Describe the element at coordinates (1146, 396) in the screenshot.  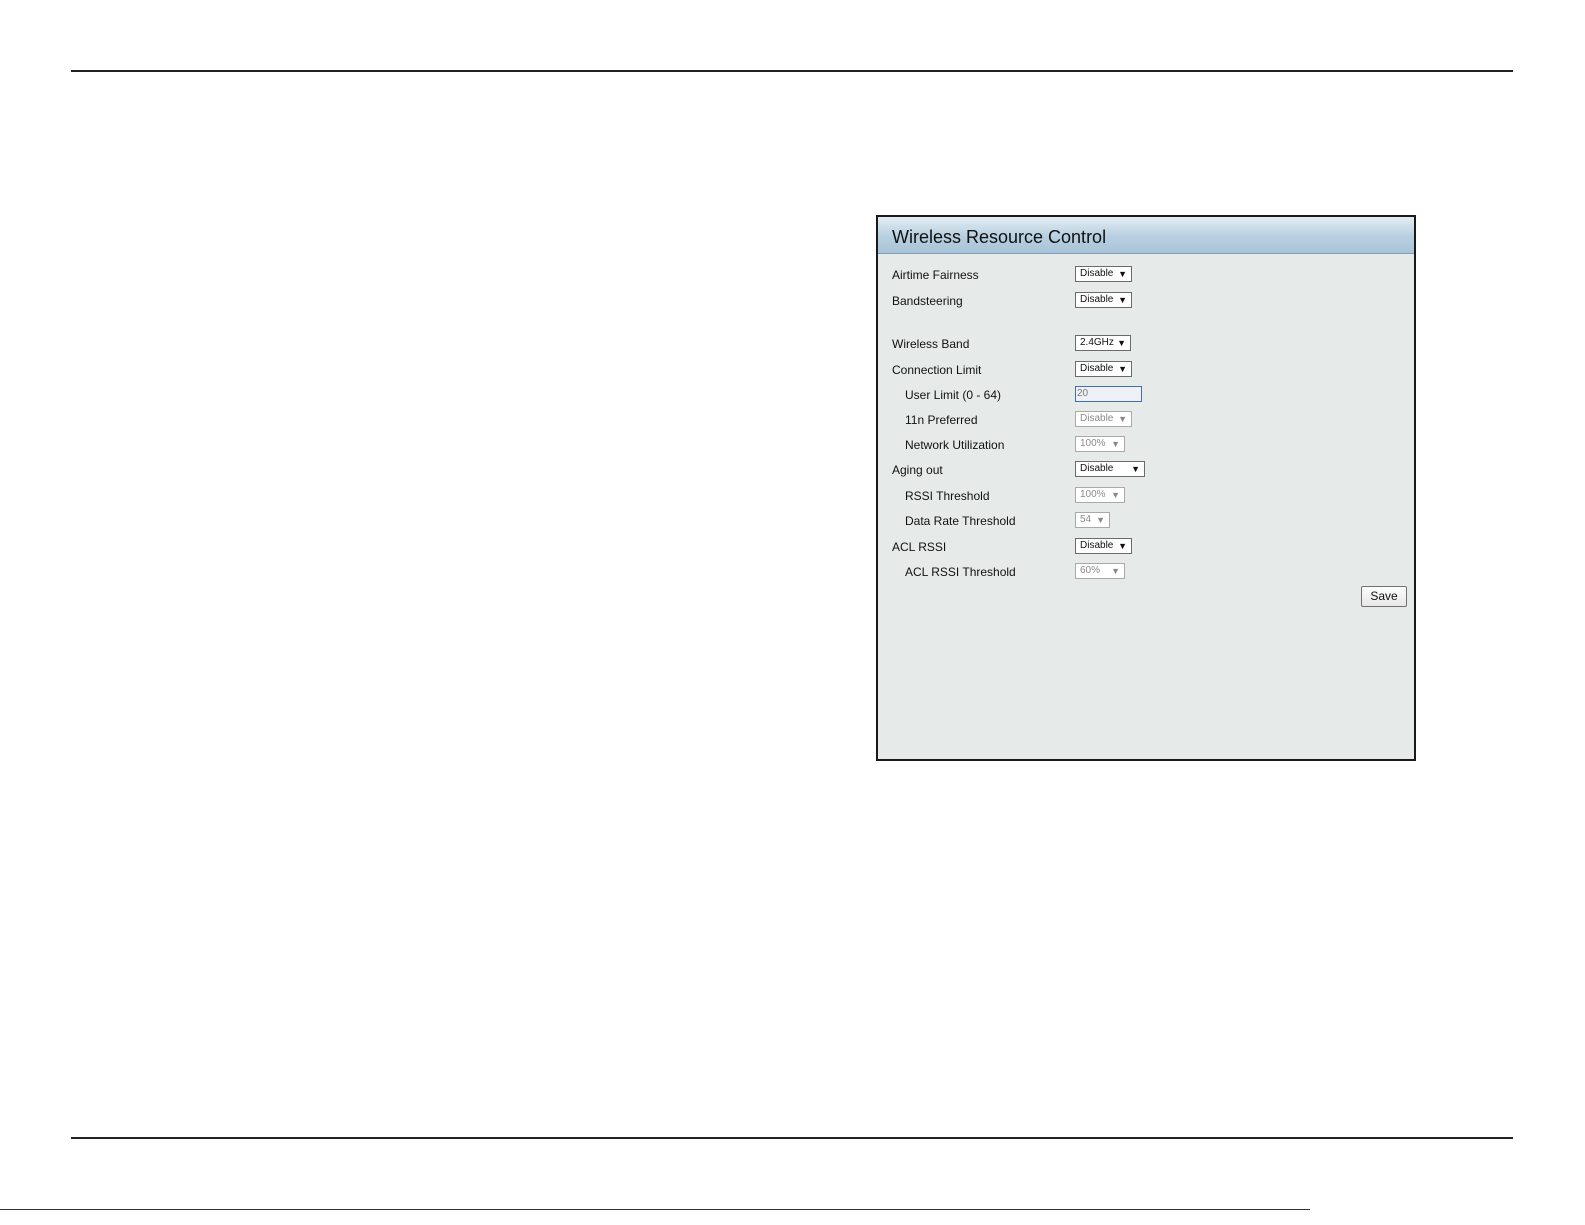
I see `user-limit-row: User Limit (0 - 64) 20` at that location.